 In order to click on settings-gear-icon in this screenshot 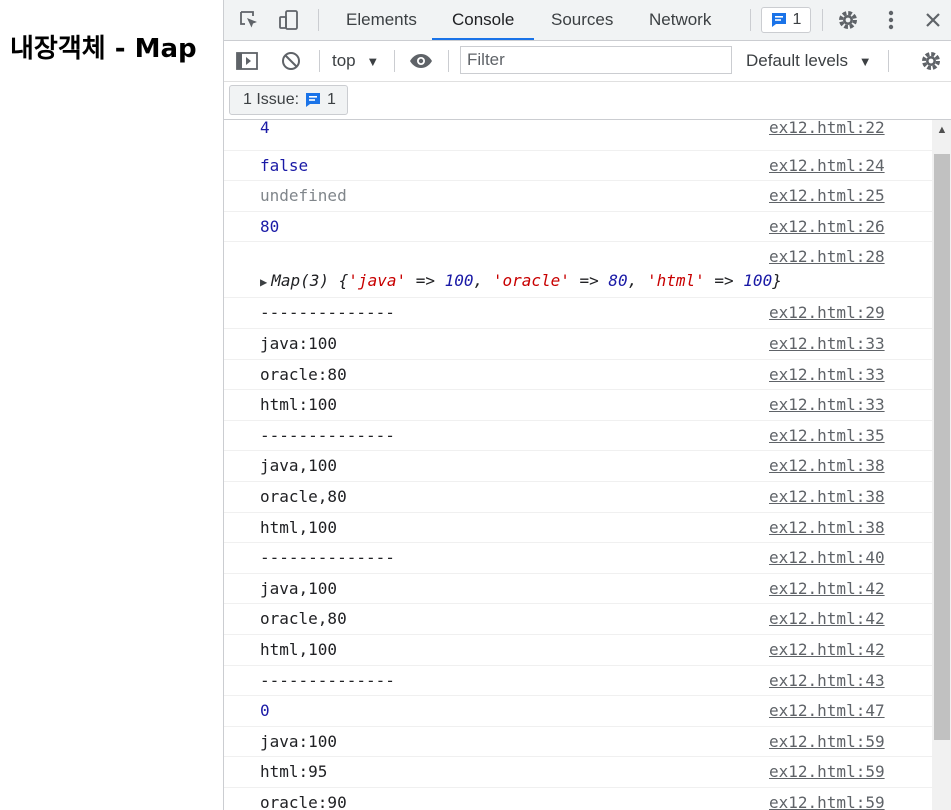, I will do `click(848, 20)`.